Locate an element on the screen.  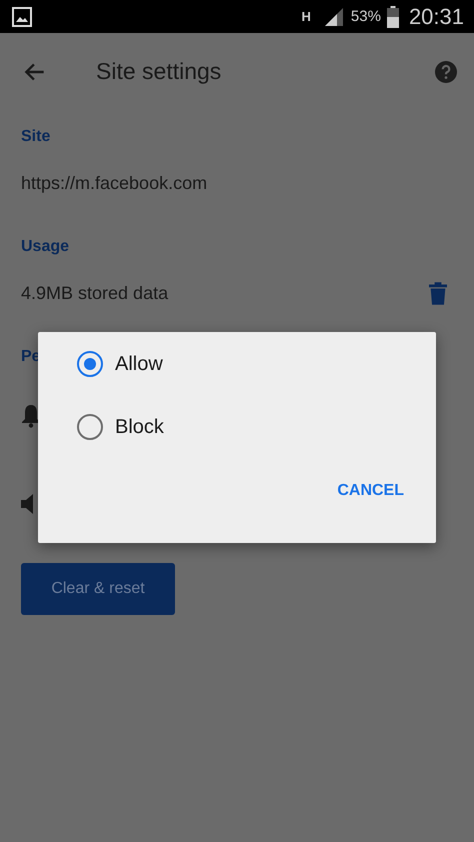
cancel-button: CANCEL is located at coordinates (370, 491).